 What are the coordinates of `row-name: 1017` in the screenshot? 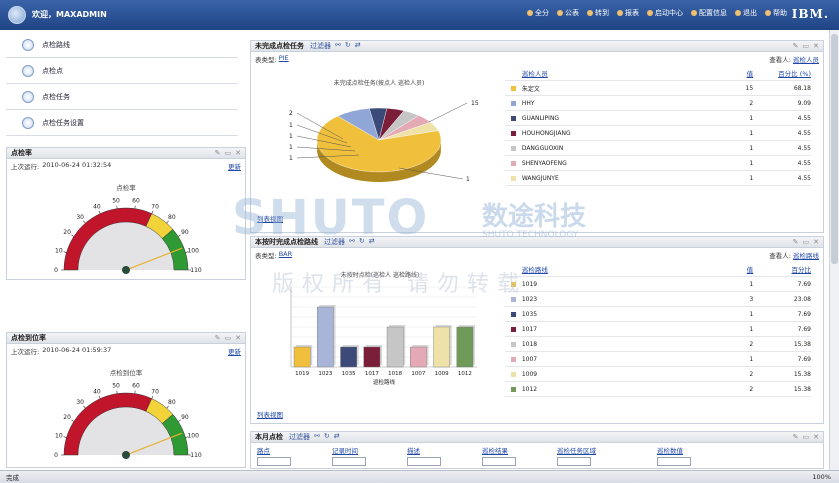 It's located at (529, 329).